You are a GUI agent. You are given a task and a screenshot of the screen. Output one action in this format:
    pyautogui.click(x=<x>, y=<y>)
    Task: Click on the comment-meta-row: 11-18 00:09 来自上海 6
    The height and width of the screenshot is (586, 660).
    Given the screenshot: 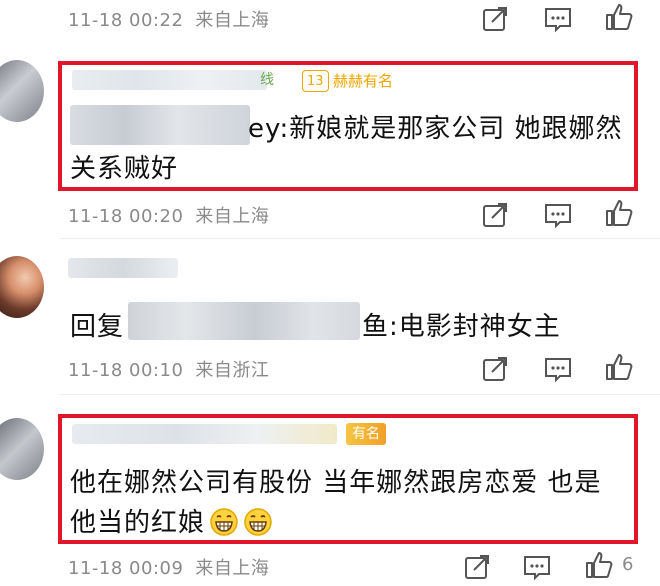 What is the action you would take?
    pyautogui.click(x=330, y=566)
    